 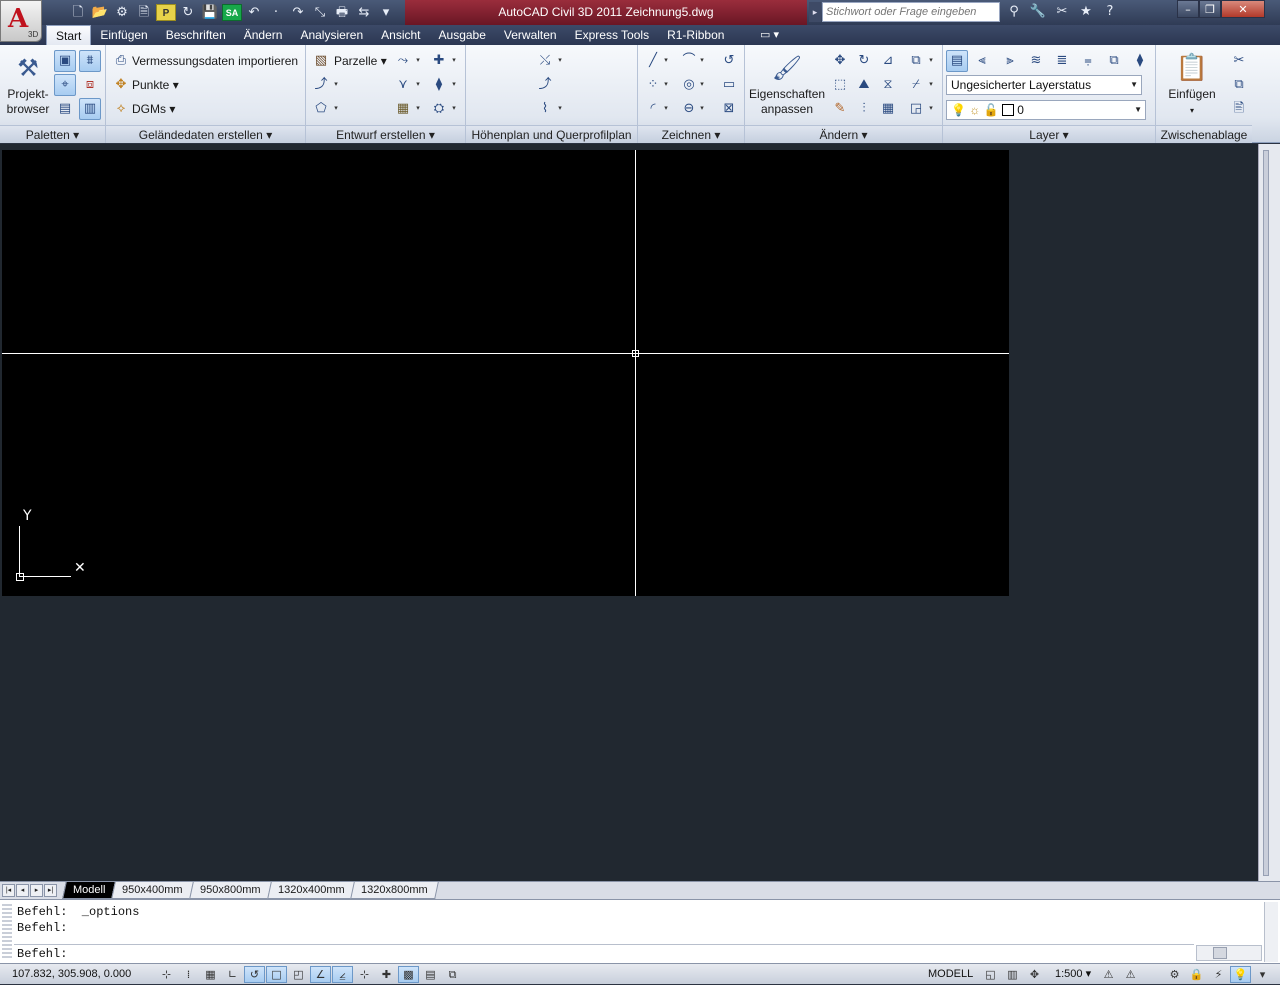 I want to click on sample-lines-icon: ⌇, so click(x=545, y=109).